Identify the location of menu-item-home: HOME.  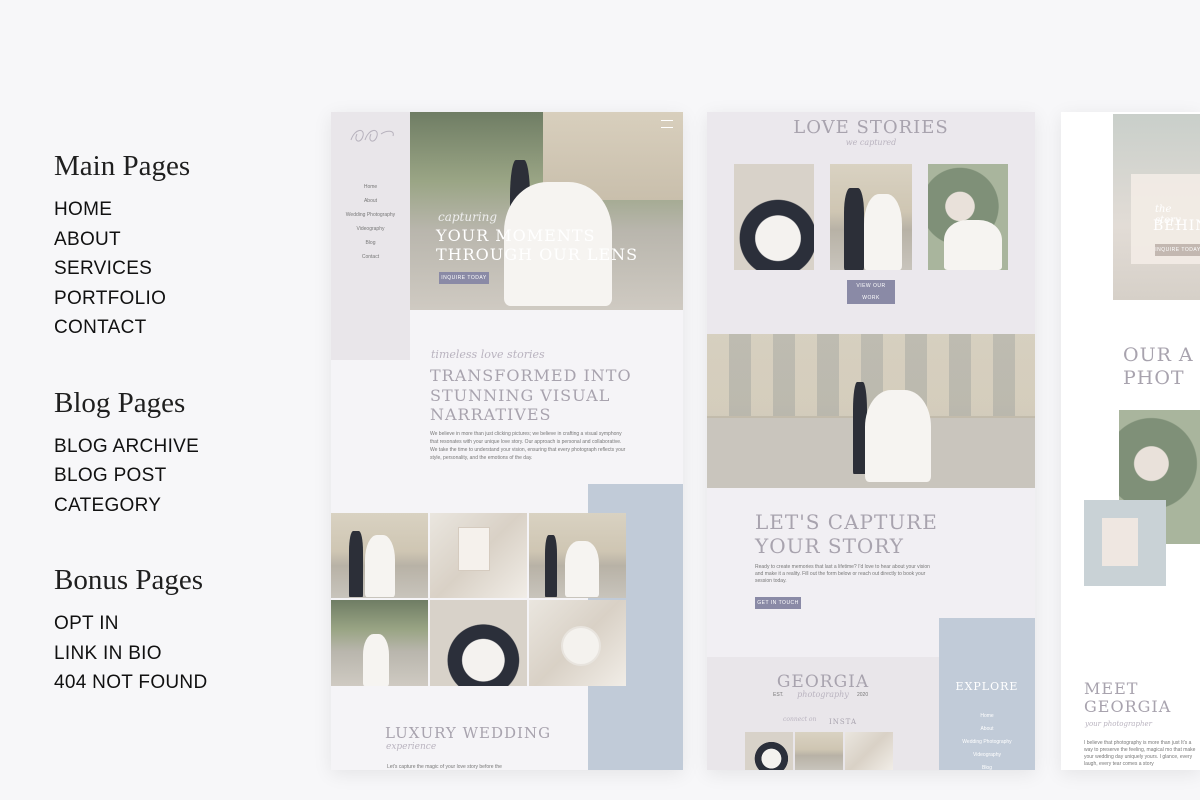
(174, 210).